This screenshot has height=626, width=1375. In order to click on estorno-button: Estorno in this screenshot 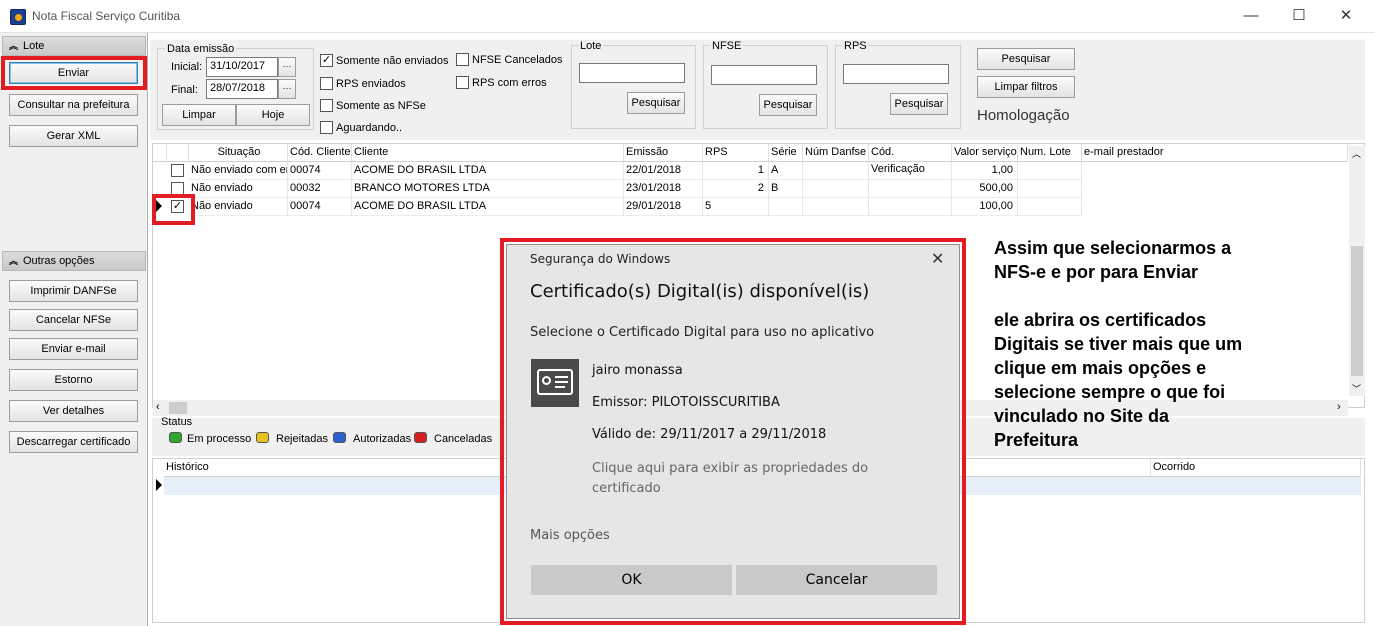, I will do `click(73, 380)`.